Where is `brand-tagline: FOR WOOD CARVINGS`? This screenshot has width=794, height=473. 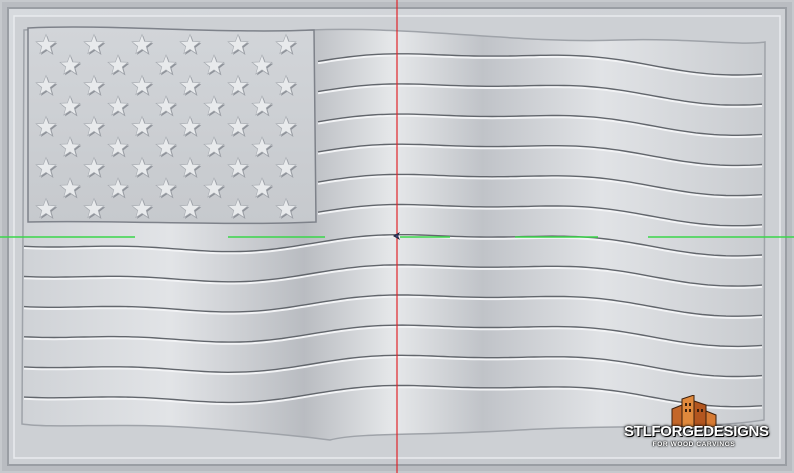
brand-tagline: FOR WOOD CARVINGS is located at coordinates (694, 444).